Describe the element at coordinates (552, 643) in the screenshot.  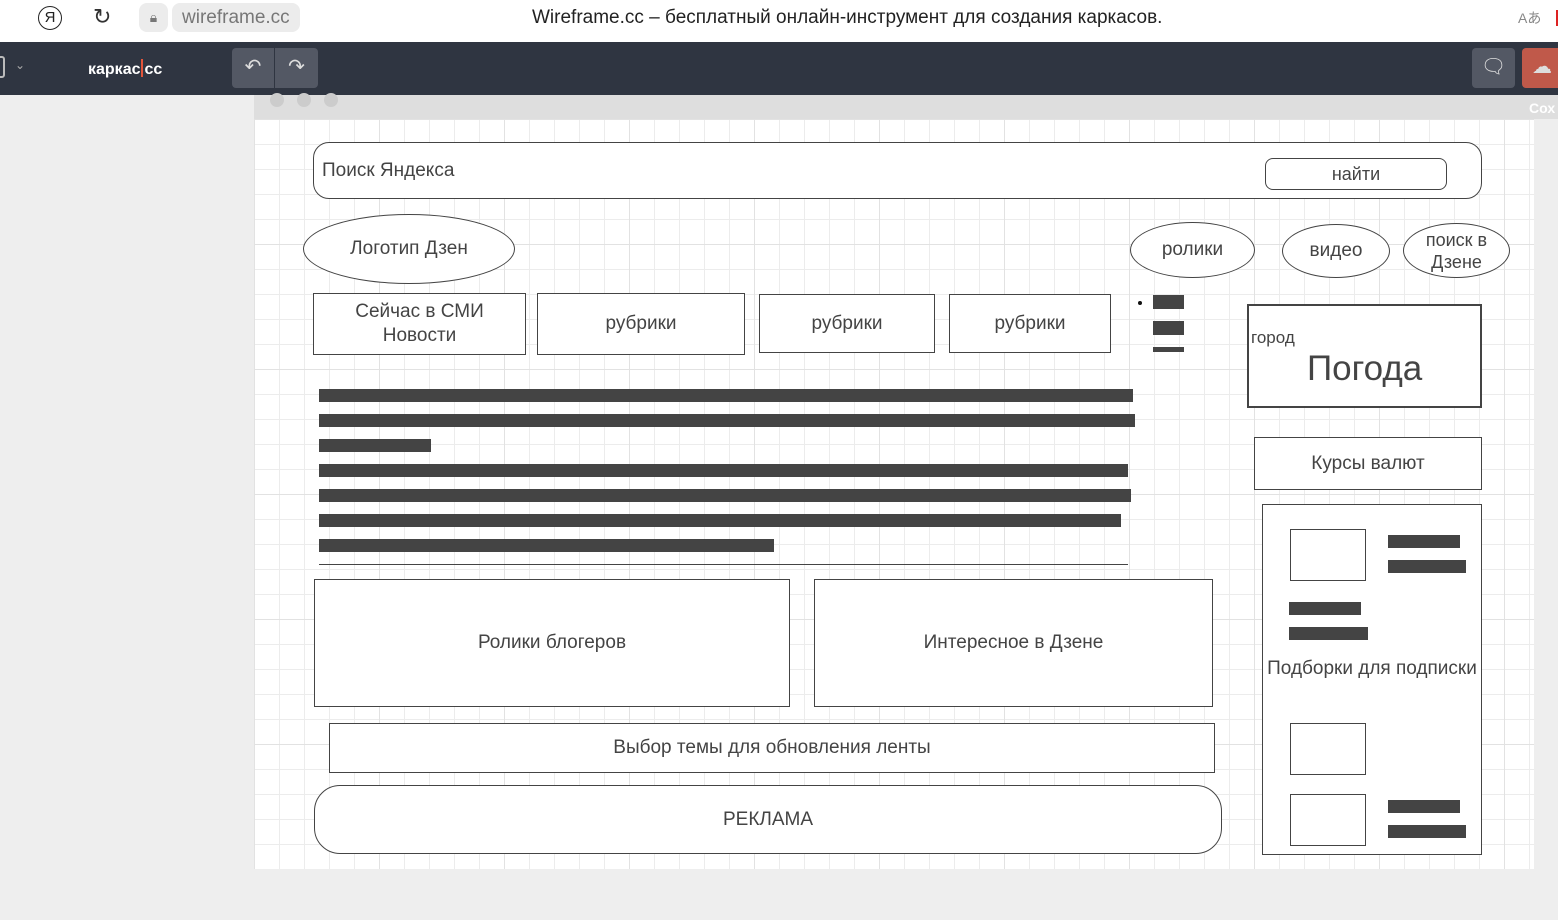
I see `bloggers-clips: Ролики блогеров` at that location.